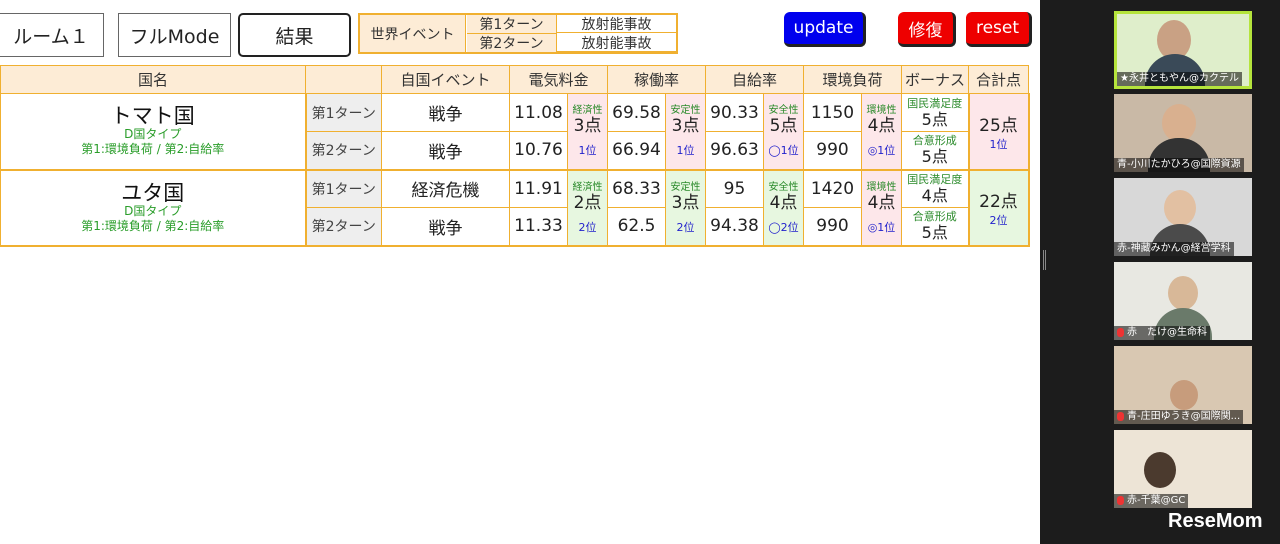 Image resolution: width=1280 pixels, height=544 pixels. Describe the element at coordinates (734, 227) in the screenshot. I see `self-value: 94.38` at that location.